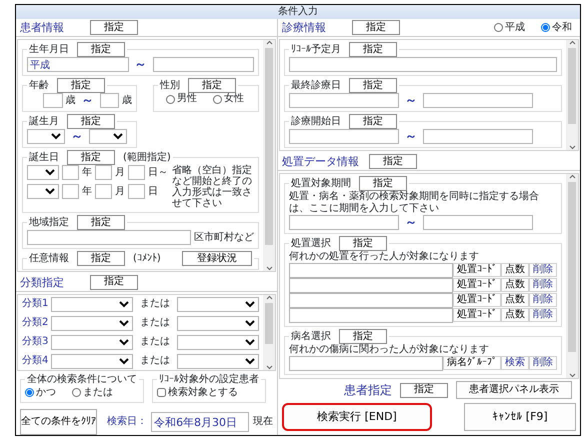 This screenshot has width=586, height=439. What do you see at coordinates (87, 172) in the screenshot?
I see `unit-label: 年` at bounding box center [87, 172].